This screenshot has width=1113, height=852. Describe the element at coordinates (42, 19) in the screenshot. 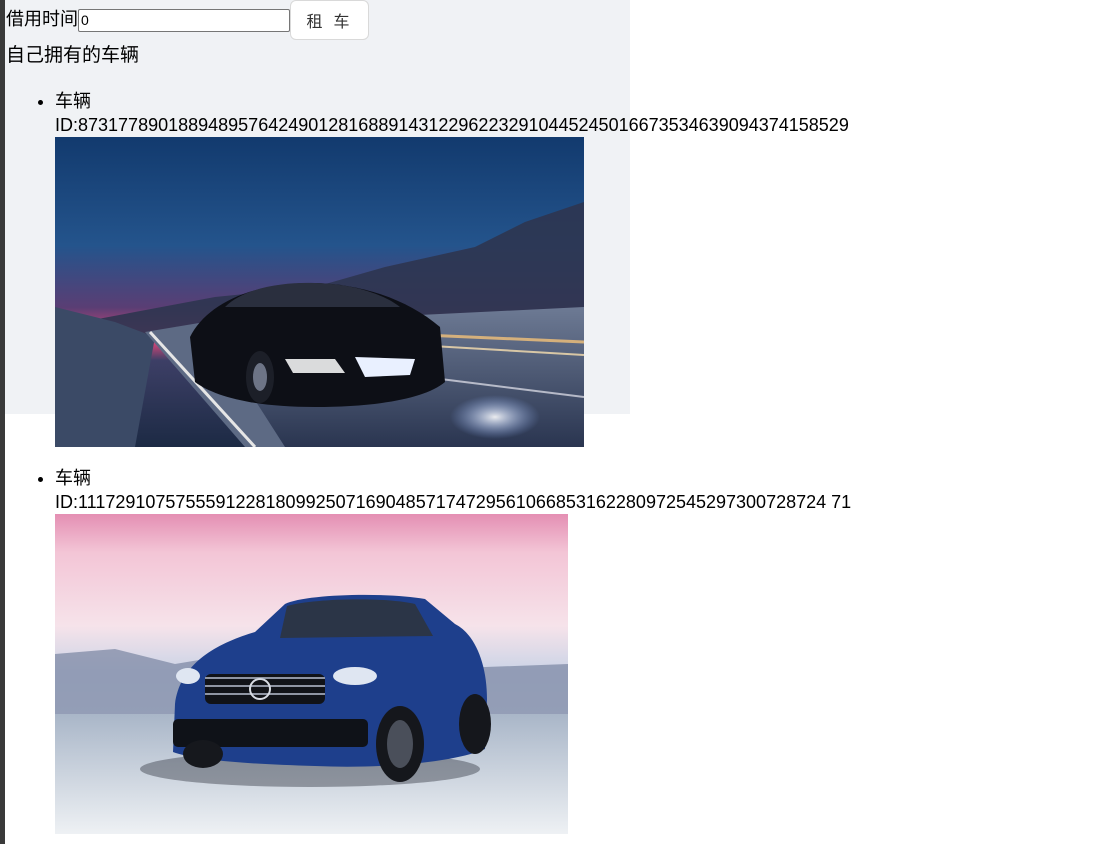

I see `rent-duration-label: 借用时间` at that location.